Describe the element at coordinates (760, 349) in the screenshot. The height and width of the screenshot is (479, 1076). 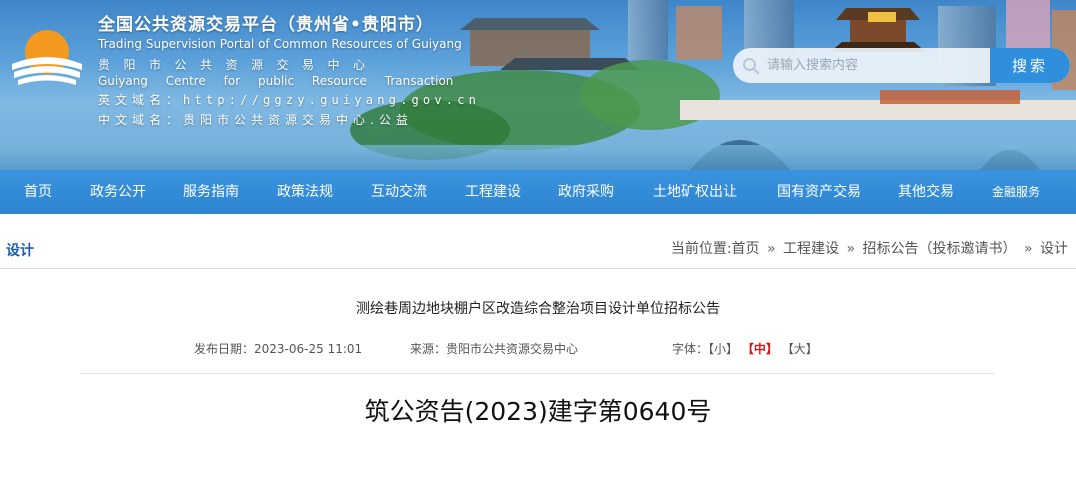
I see `font-size-medium: 【中】` at that location.